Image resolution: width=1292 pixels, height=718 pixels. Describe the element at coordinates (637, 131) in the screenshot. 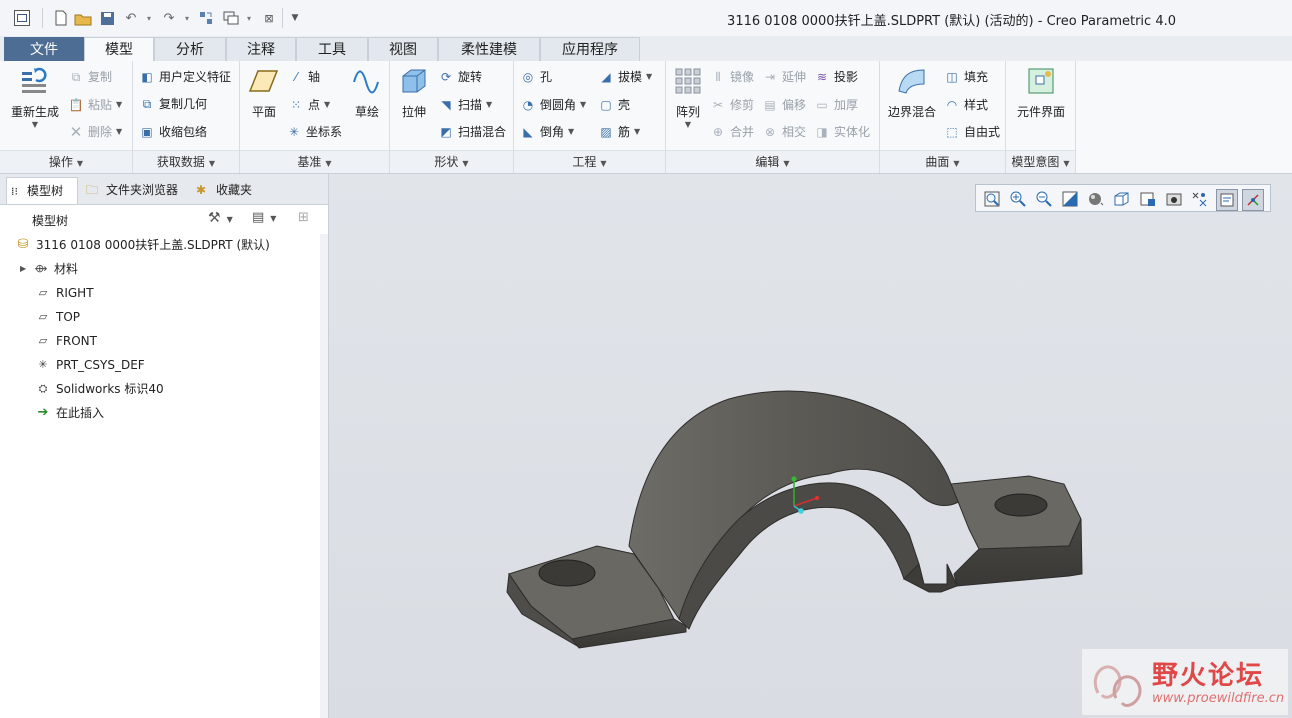

I see `rib-dropdown-icon: ▼` at that location.